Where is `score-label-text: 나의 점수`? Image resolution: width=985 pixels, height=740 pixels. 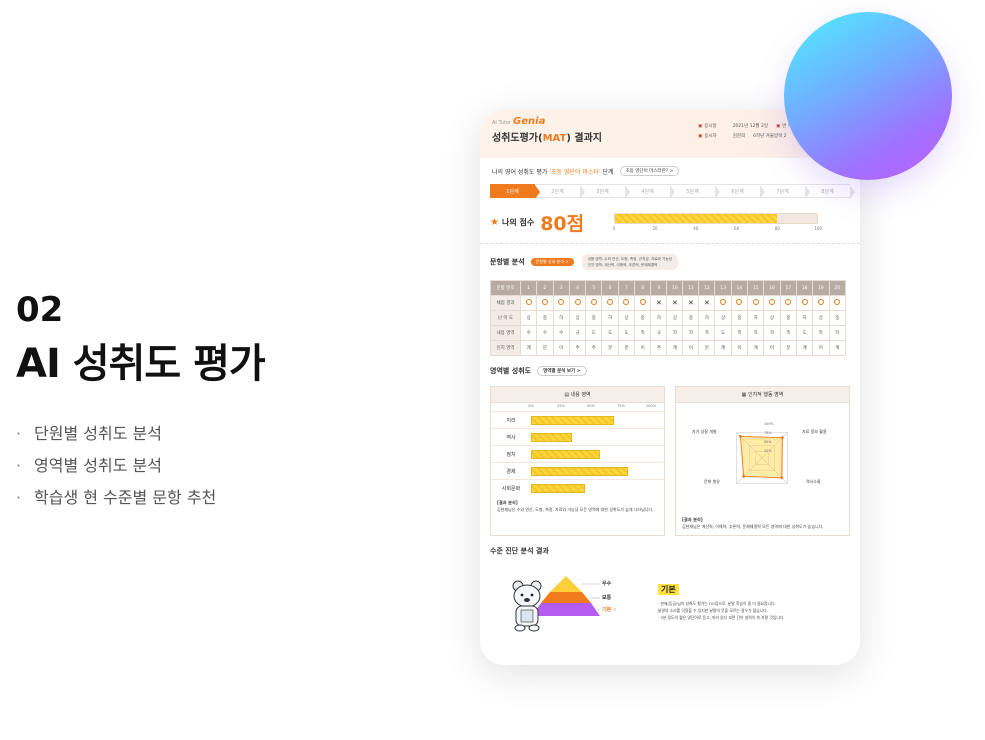
score-label-text: 나의 점수 is located at coordinates (518, 222).